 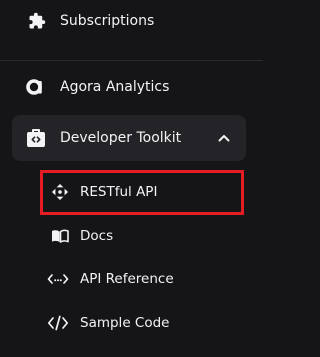 What do you see at coordinates (125, 323) in the screenshot?
I see `sidebar-subitem-label: Sample Code` at bounding box center [125, 323].